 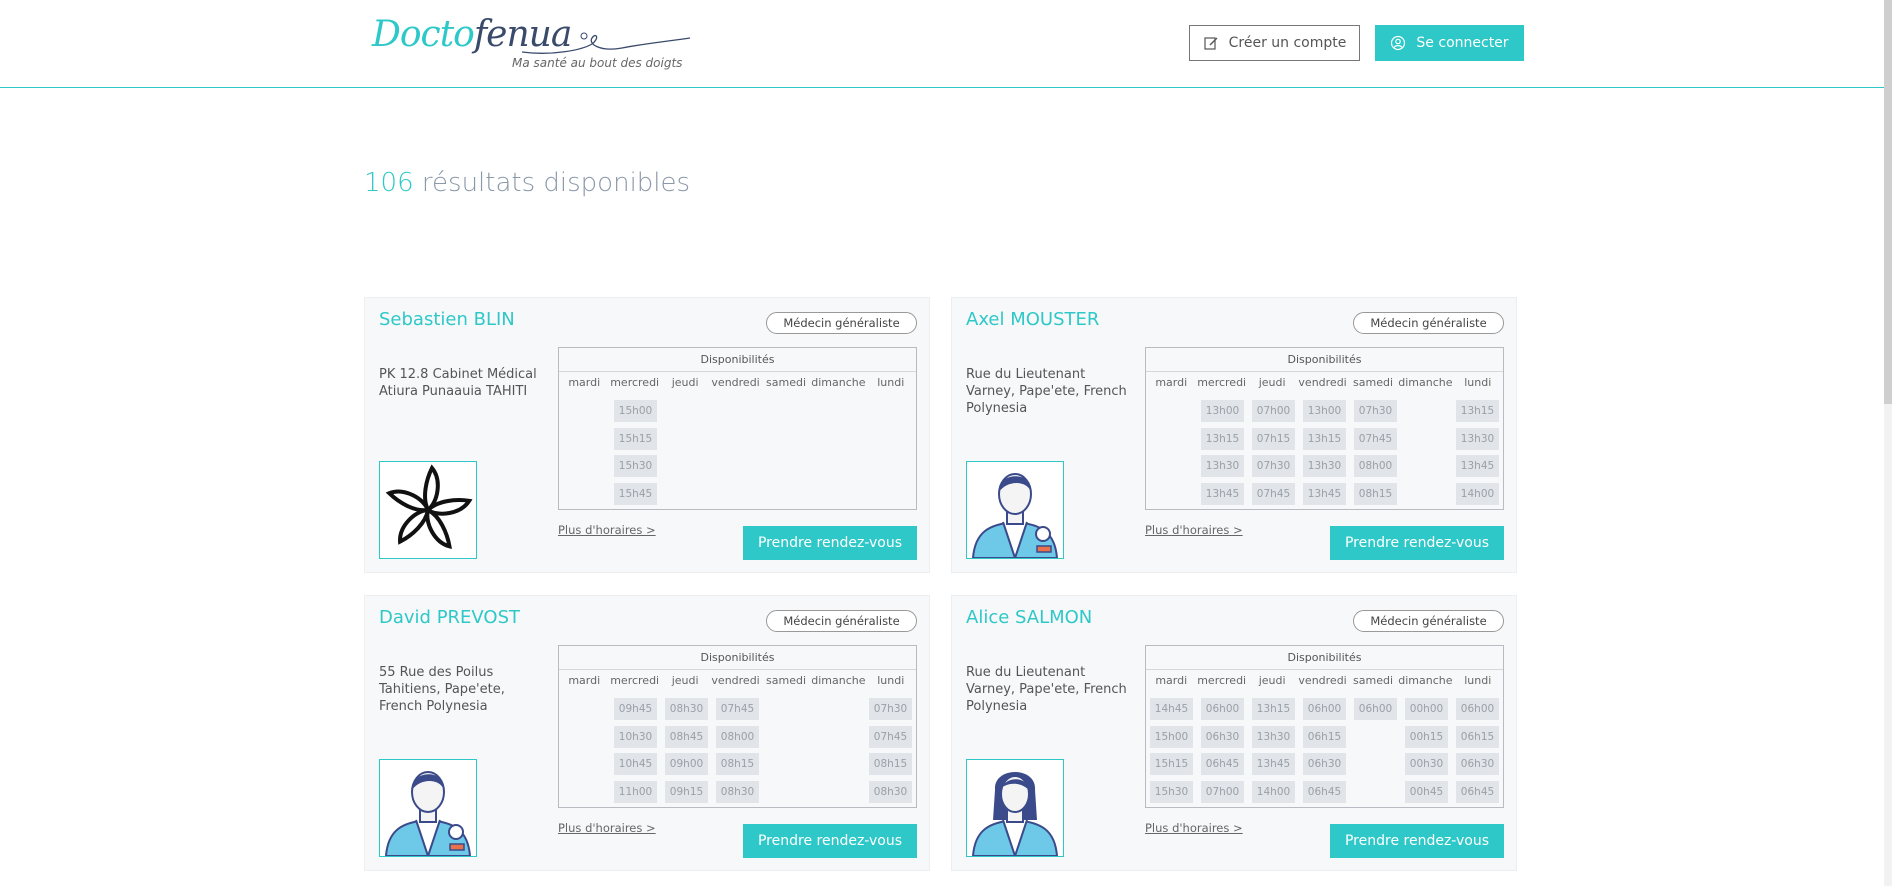 What do you see at coordinates (449, 617) in the screenshot?
I see `doctor-name: David PREVOST` at bounding box center [449, 617].